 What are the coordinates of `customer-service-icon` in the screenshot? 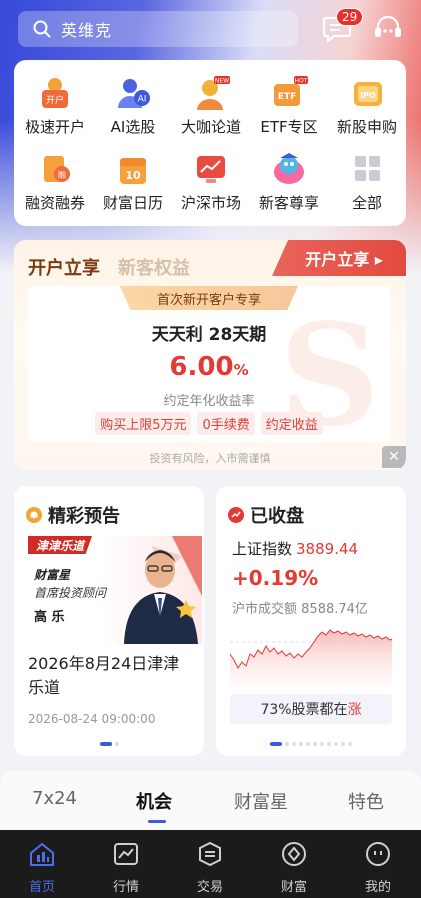 It's located at (388, 29).